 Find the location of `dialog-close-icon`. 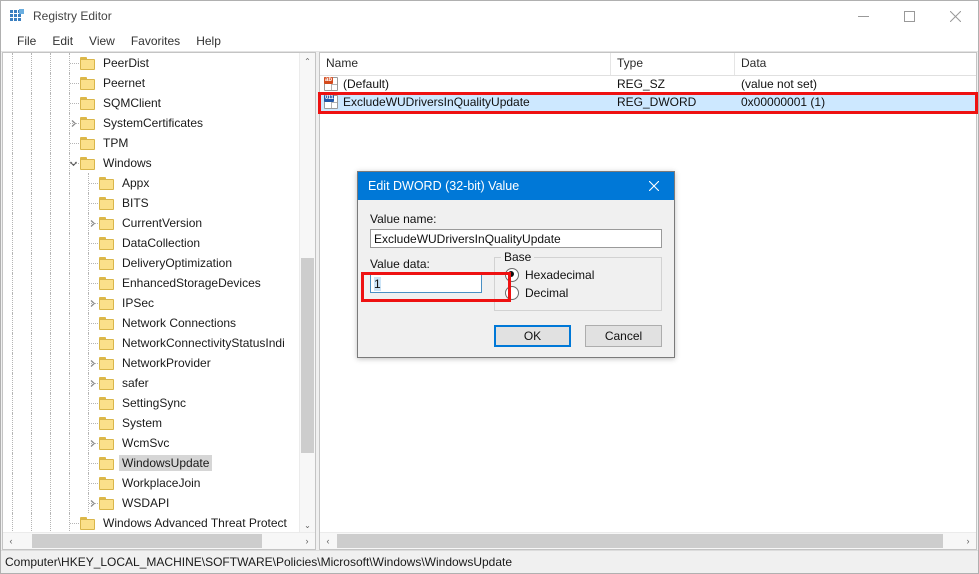

dialog-close-icon is located at coordinates (654, 186).